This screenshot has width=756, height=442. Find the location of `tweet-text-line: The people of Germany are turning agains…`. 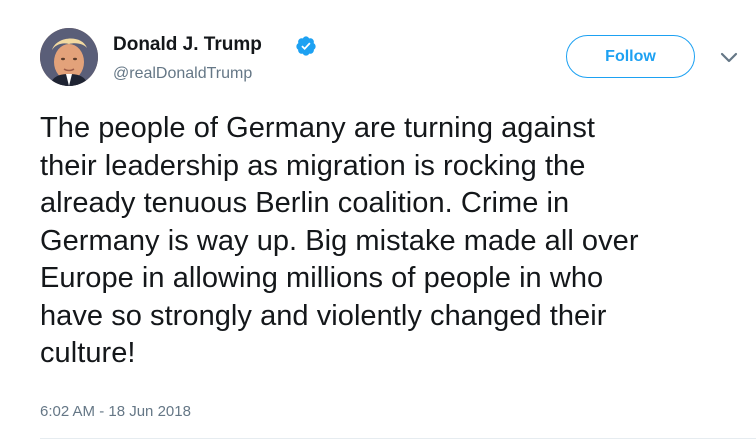

tweet-text-line: The people of Germany are turning agains… is located at coordinates (317, 128).